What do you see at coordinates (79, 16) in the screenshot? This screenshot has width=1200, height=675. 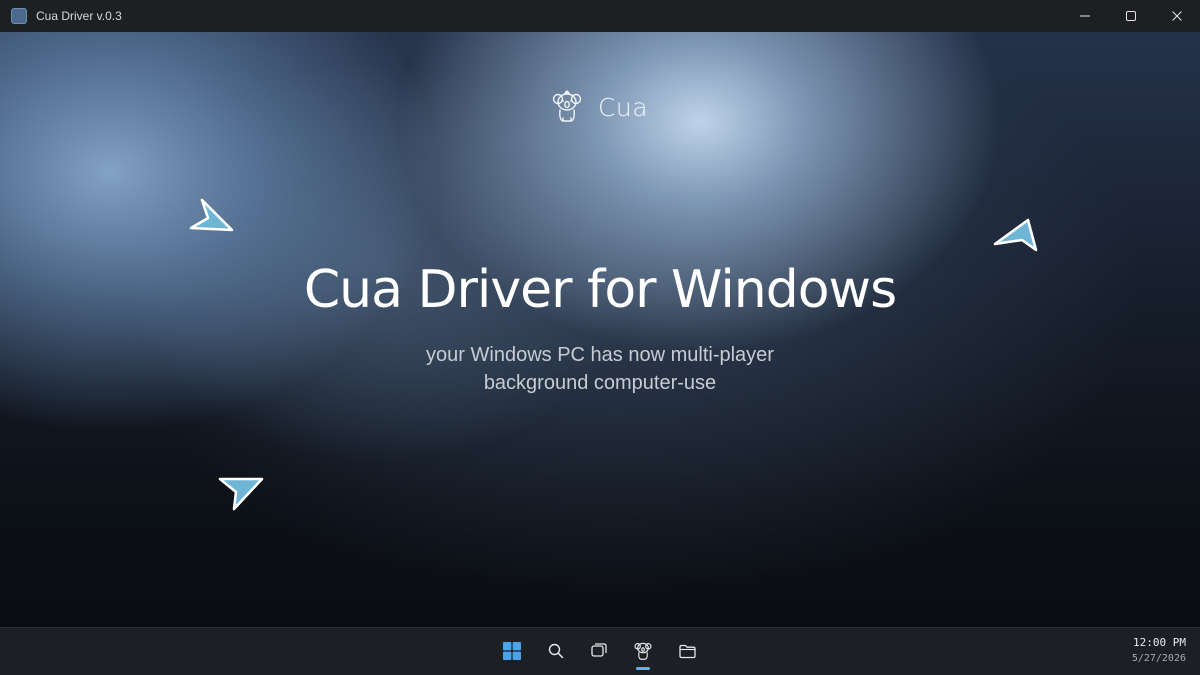 I see `window-title: Cua Driver v.0.3` at bounding box center [79, 16].